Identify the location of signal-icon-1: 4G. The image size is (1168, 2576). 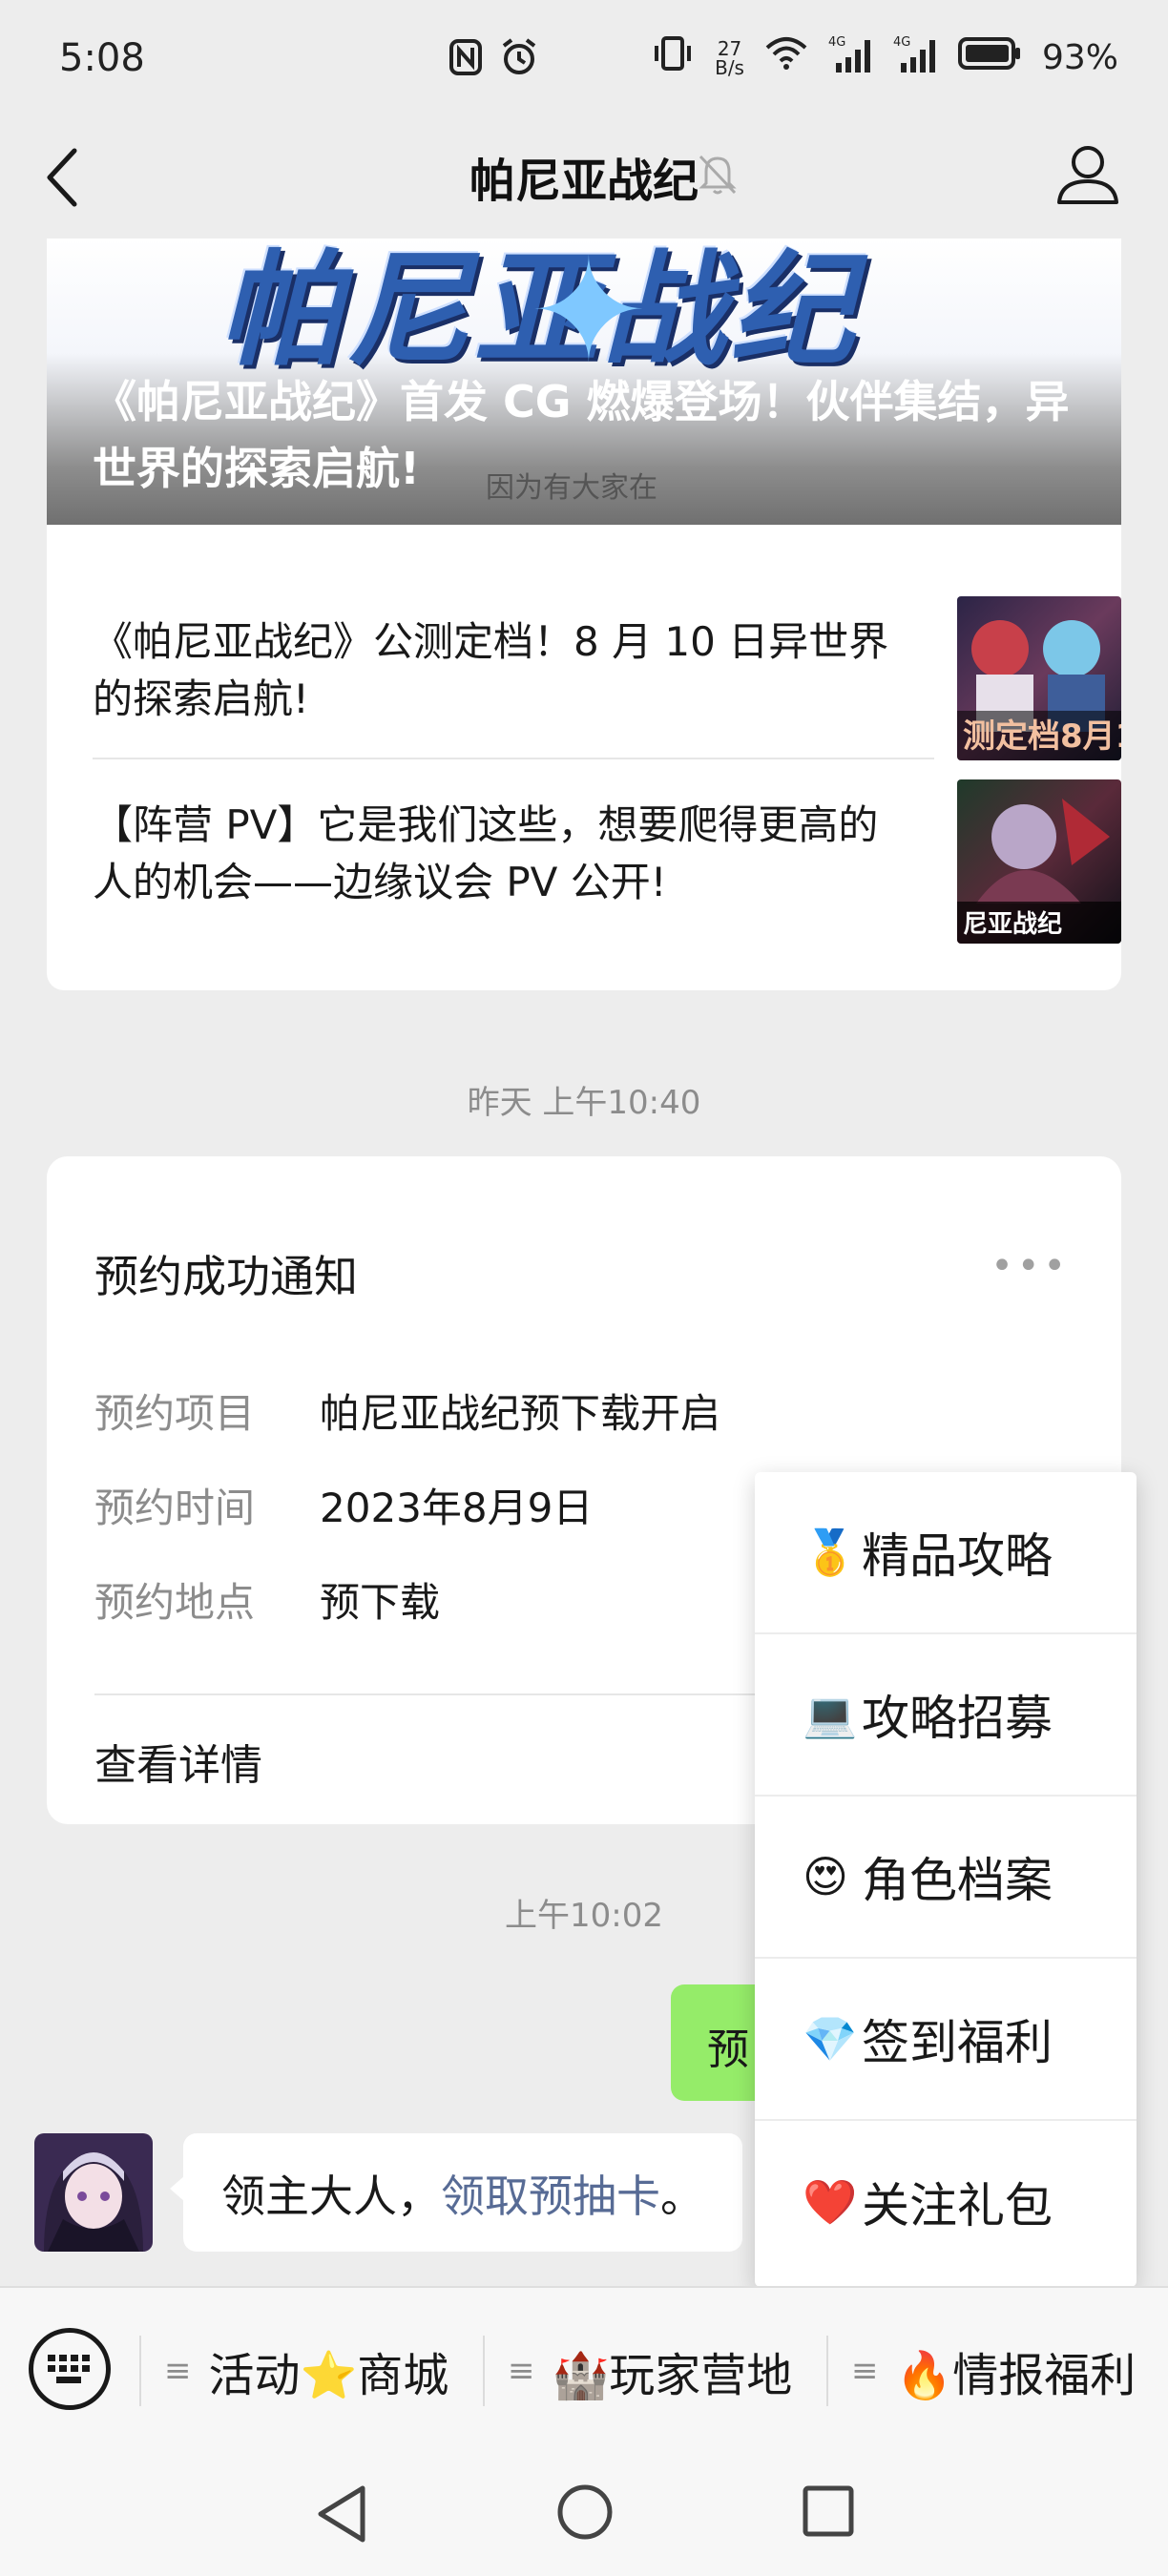
(850, 57).